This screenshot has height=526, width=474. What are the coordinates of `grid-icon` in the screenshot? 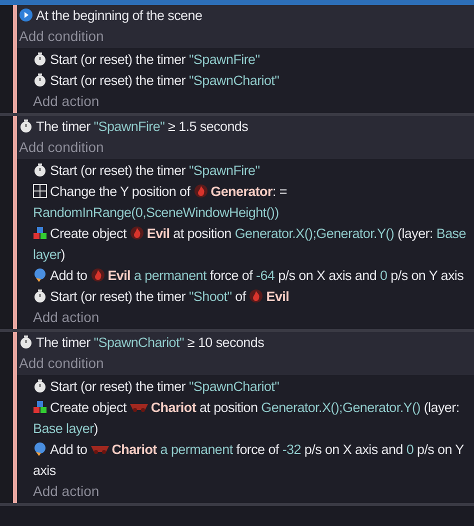 It's located at (40, 191).